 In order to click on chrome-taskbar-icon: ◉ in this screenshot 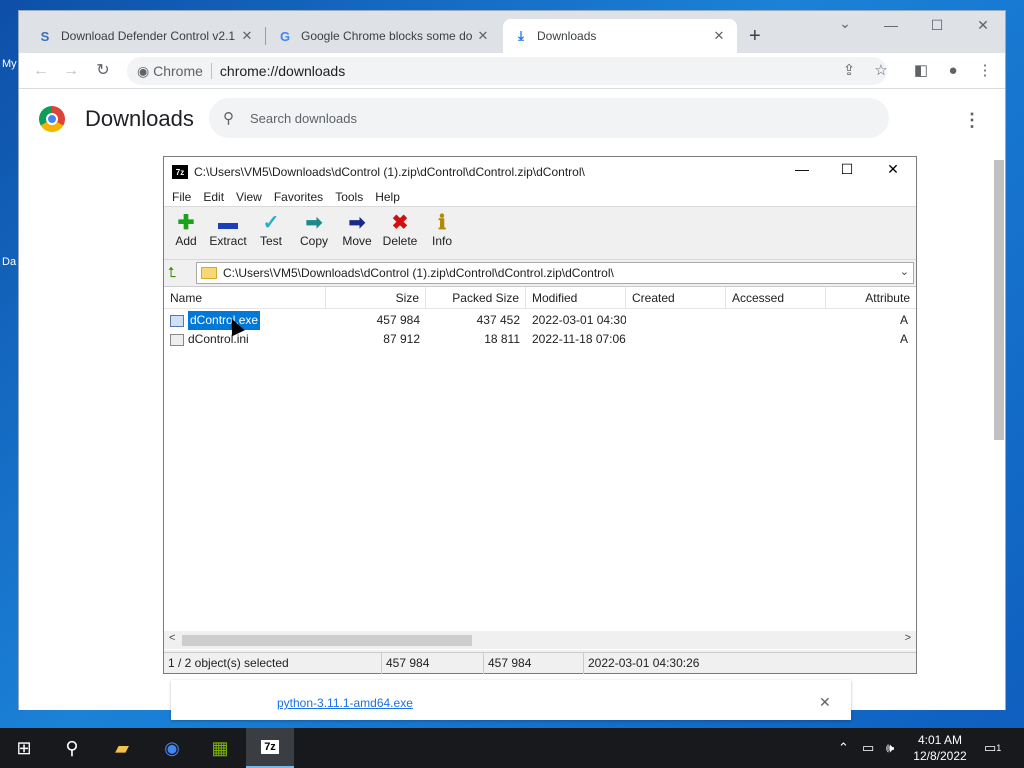, I will do `click(172, 748)`.